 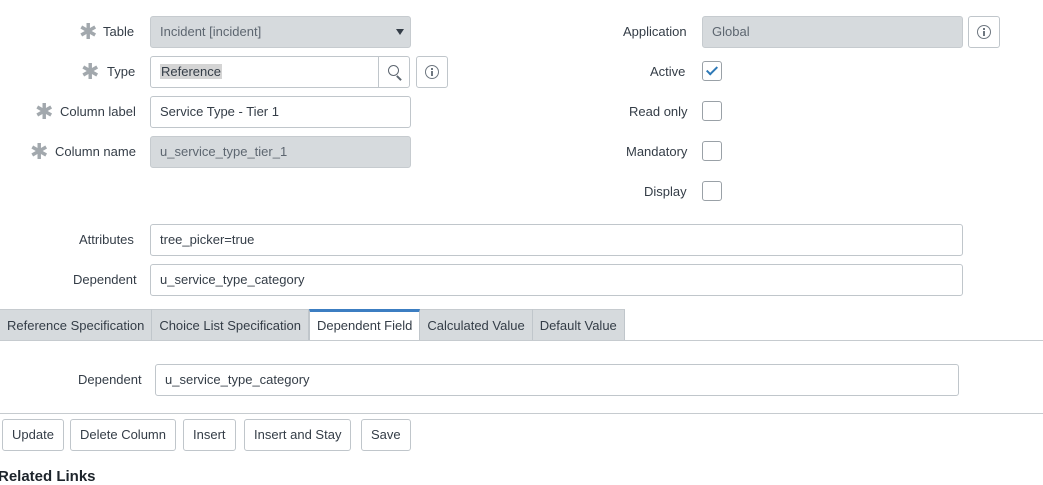 What do you see at coordinates (209, 435) in the screenshot?
I see `insert-button: Insert` at bounding box center [209, 435].